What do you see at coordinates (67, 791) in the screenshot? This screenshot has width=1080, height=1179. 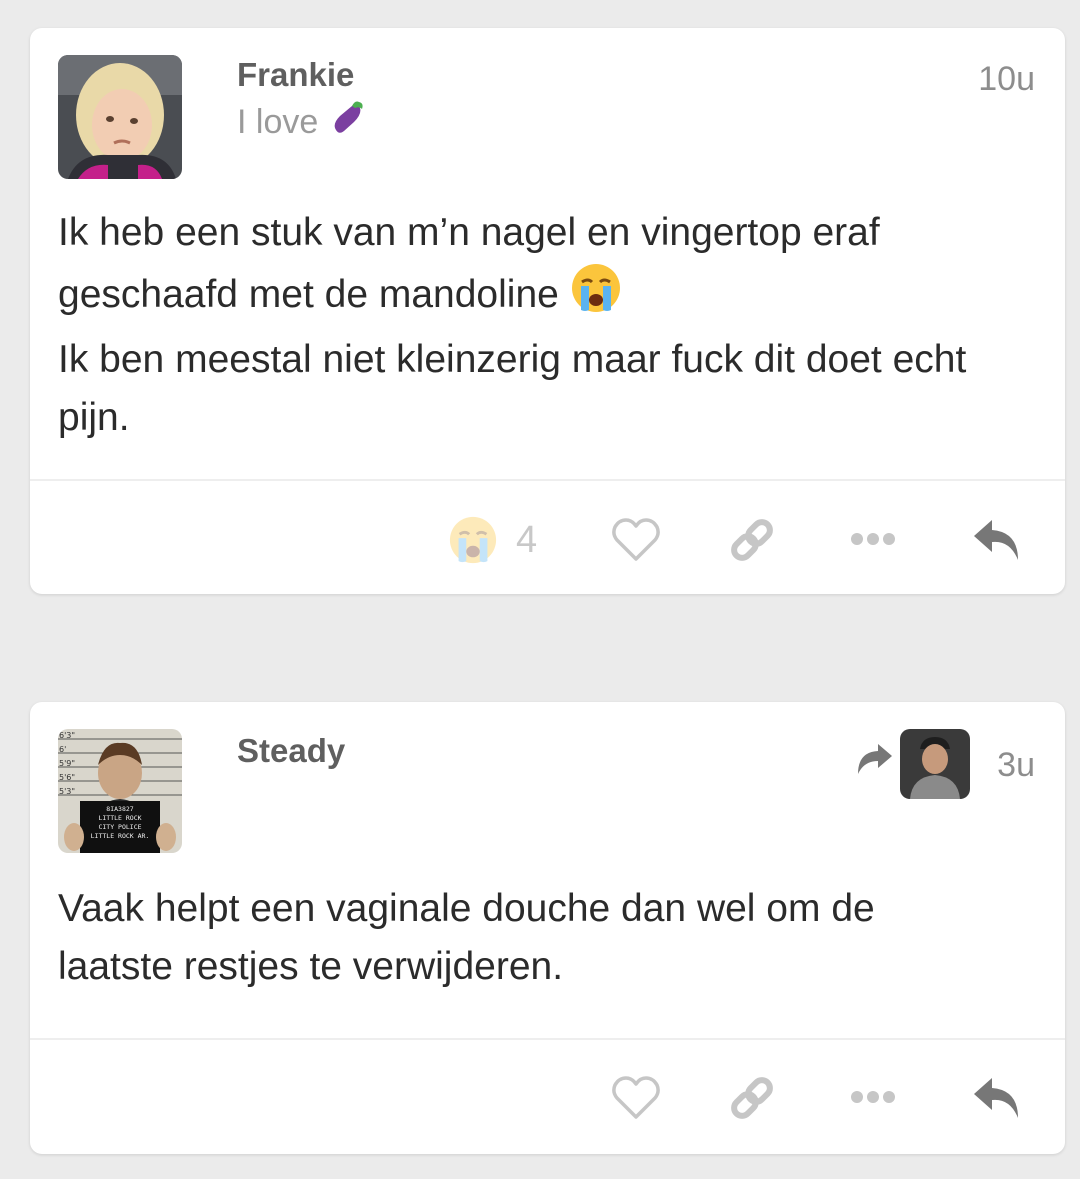 I see `svg-text: 5'3"` at bounding box center [67, 791].